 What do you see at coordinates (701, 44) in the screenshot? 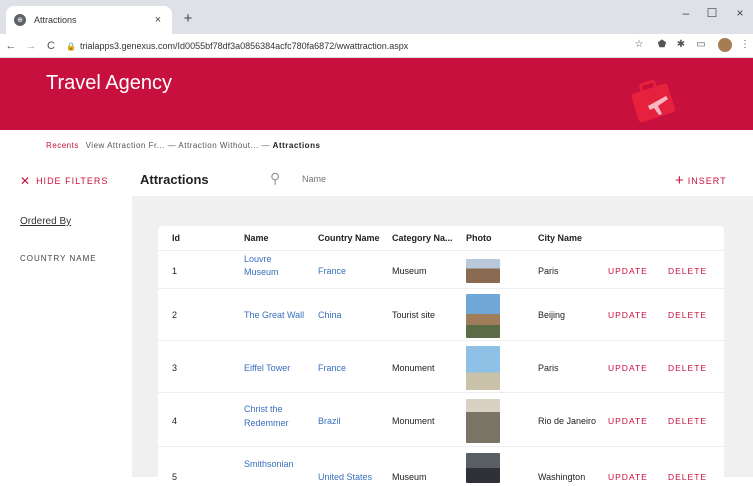
I see `cast-icon: ▭` at bounding box center [701, 44].